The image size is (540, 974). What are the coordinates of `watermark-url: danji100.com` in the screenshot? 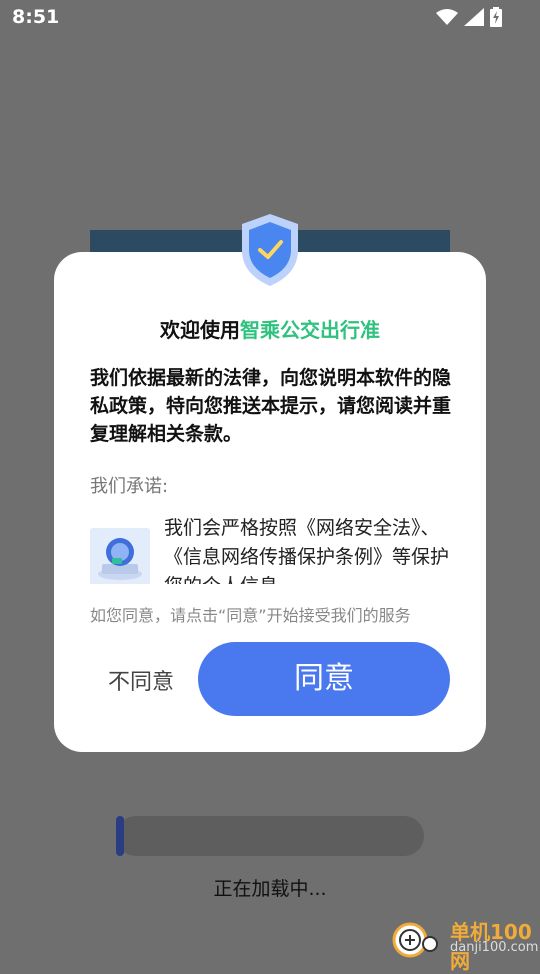 It's located at (494, 947).